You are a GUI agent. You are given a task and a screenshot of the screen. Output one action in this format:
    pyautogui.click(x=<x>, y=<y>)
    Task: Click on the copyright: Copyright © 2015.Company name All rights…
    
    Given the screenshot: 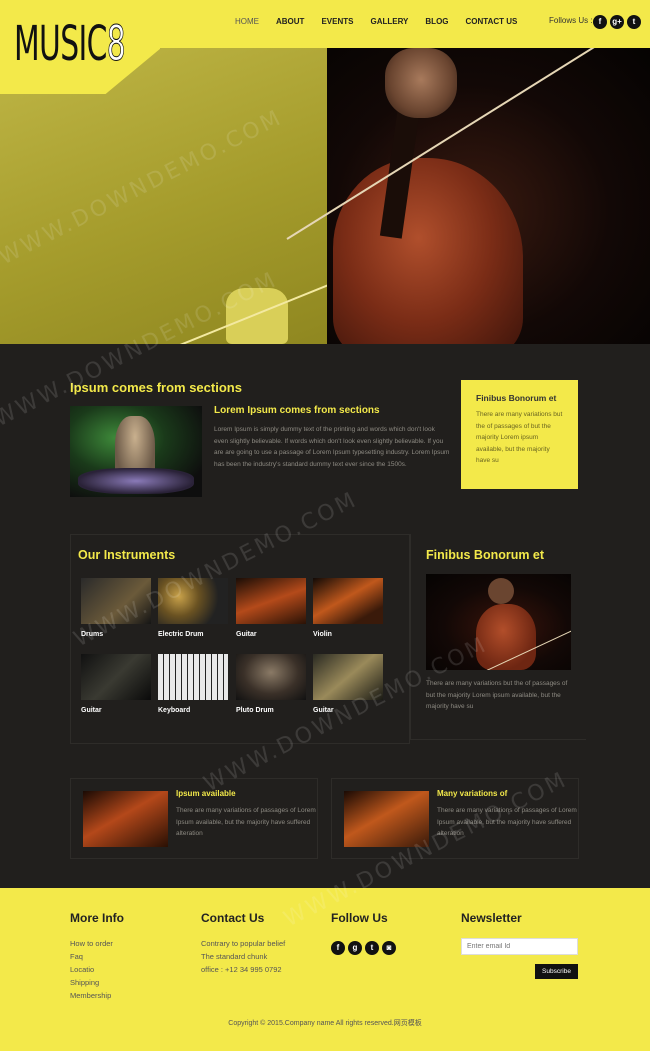 What is the action you would take?
    pyautogui.click(x=325, y=1023)
    